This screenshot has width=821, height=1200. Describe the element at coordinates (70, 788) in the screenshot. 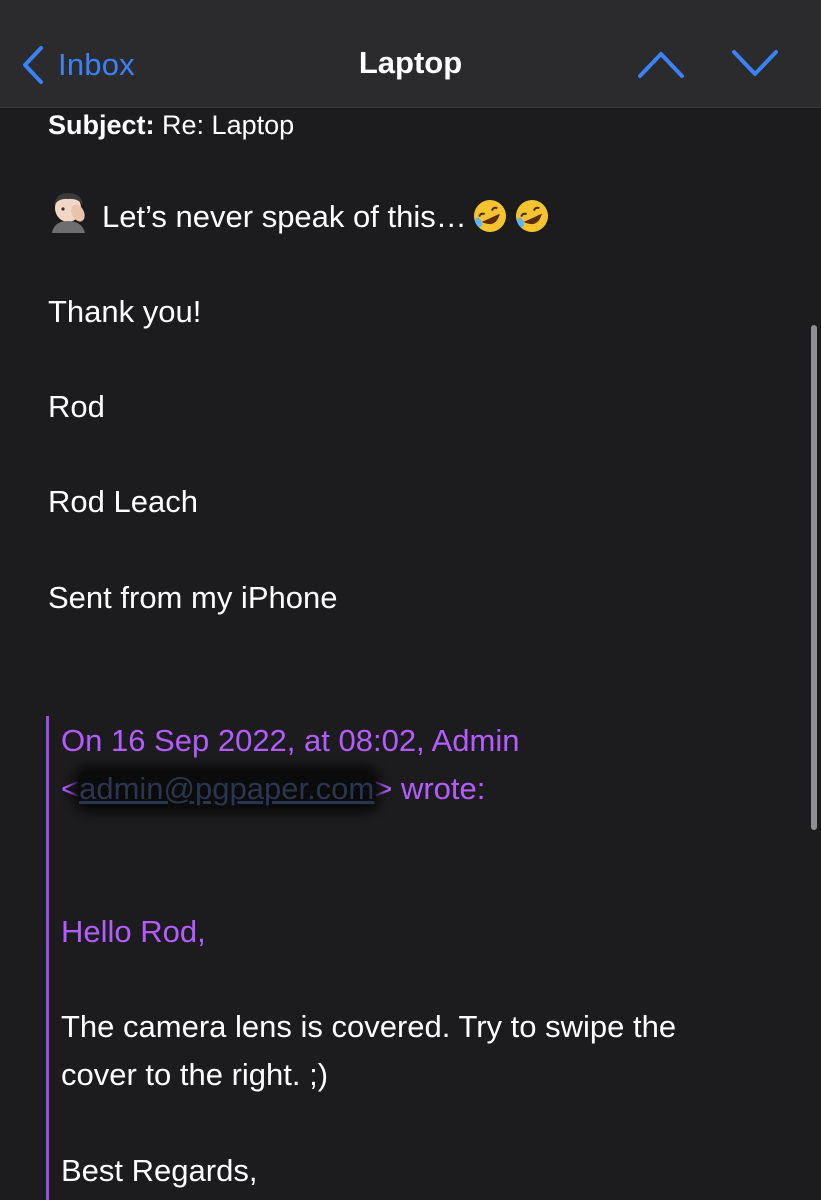

I see `email-open-bracket: <` at that location.